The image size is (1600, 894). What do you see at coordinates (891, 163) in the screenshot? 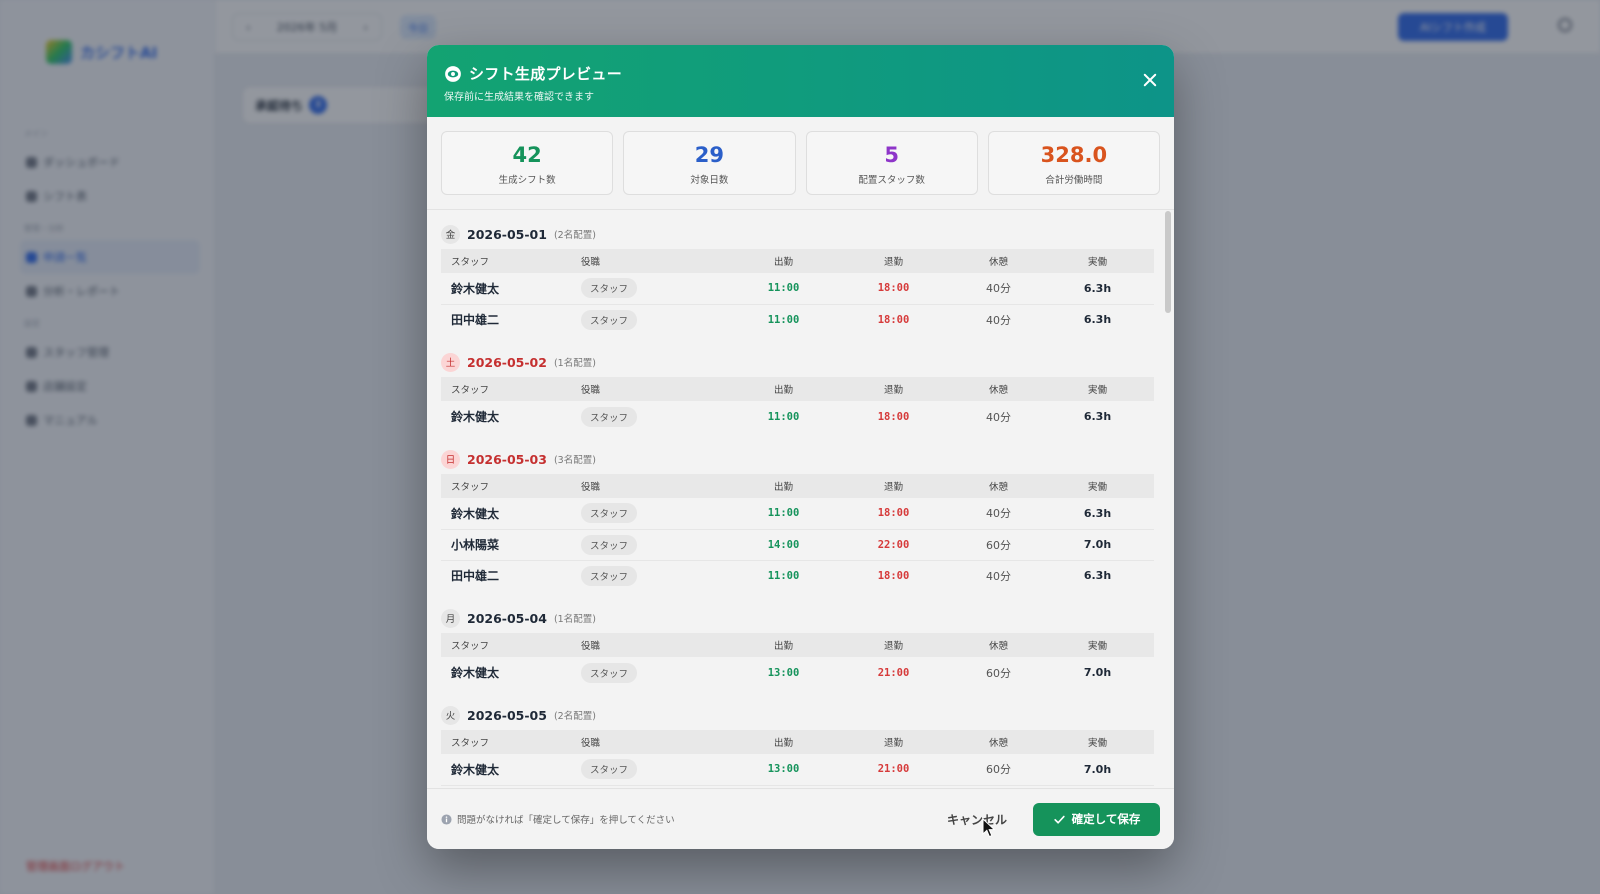
I see `stat-card: 5 配置スタッフ数` at bounding box center [891, 163].